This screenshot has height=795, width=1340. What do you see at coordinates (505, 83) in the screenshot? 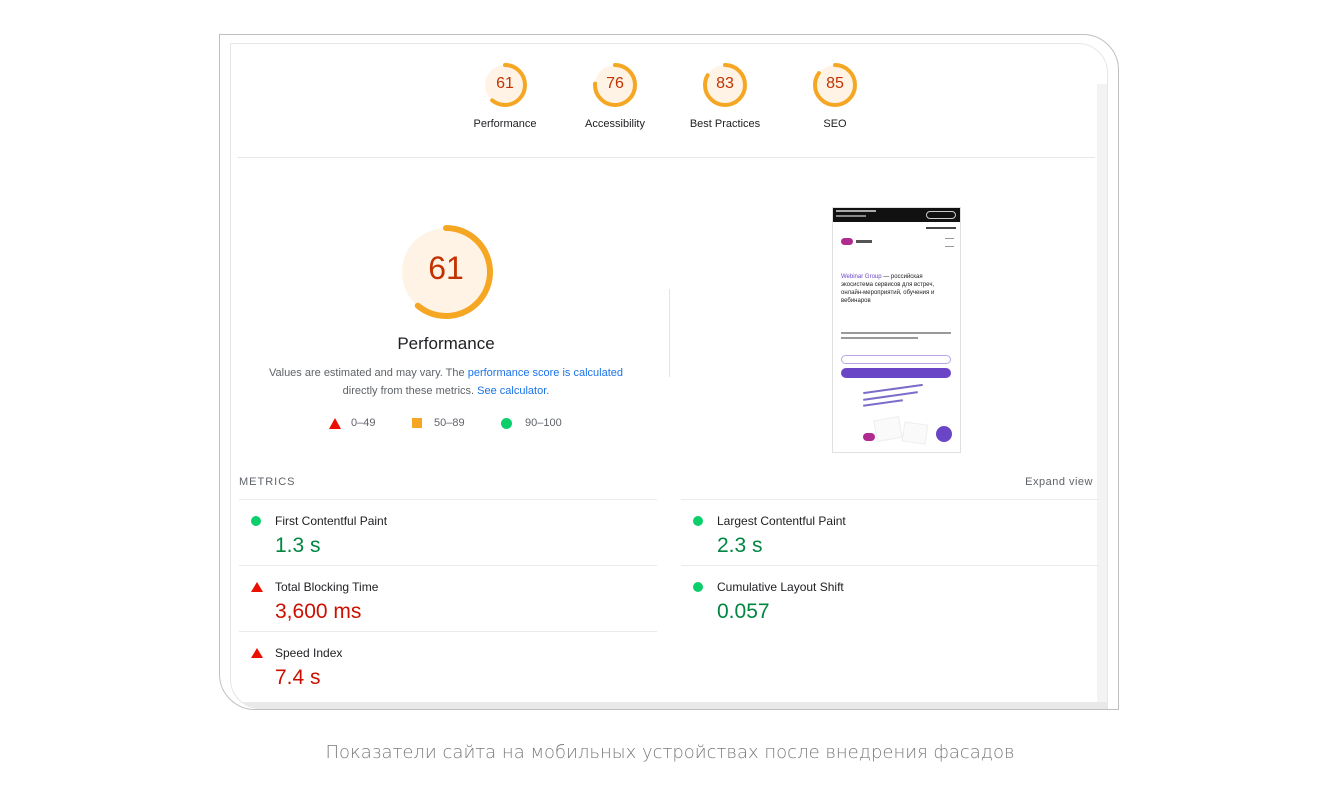
I see `gauge-score: 61` at bounding box center [505, 83].